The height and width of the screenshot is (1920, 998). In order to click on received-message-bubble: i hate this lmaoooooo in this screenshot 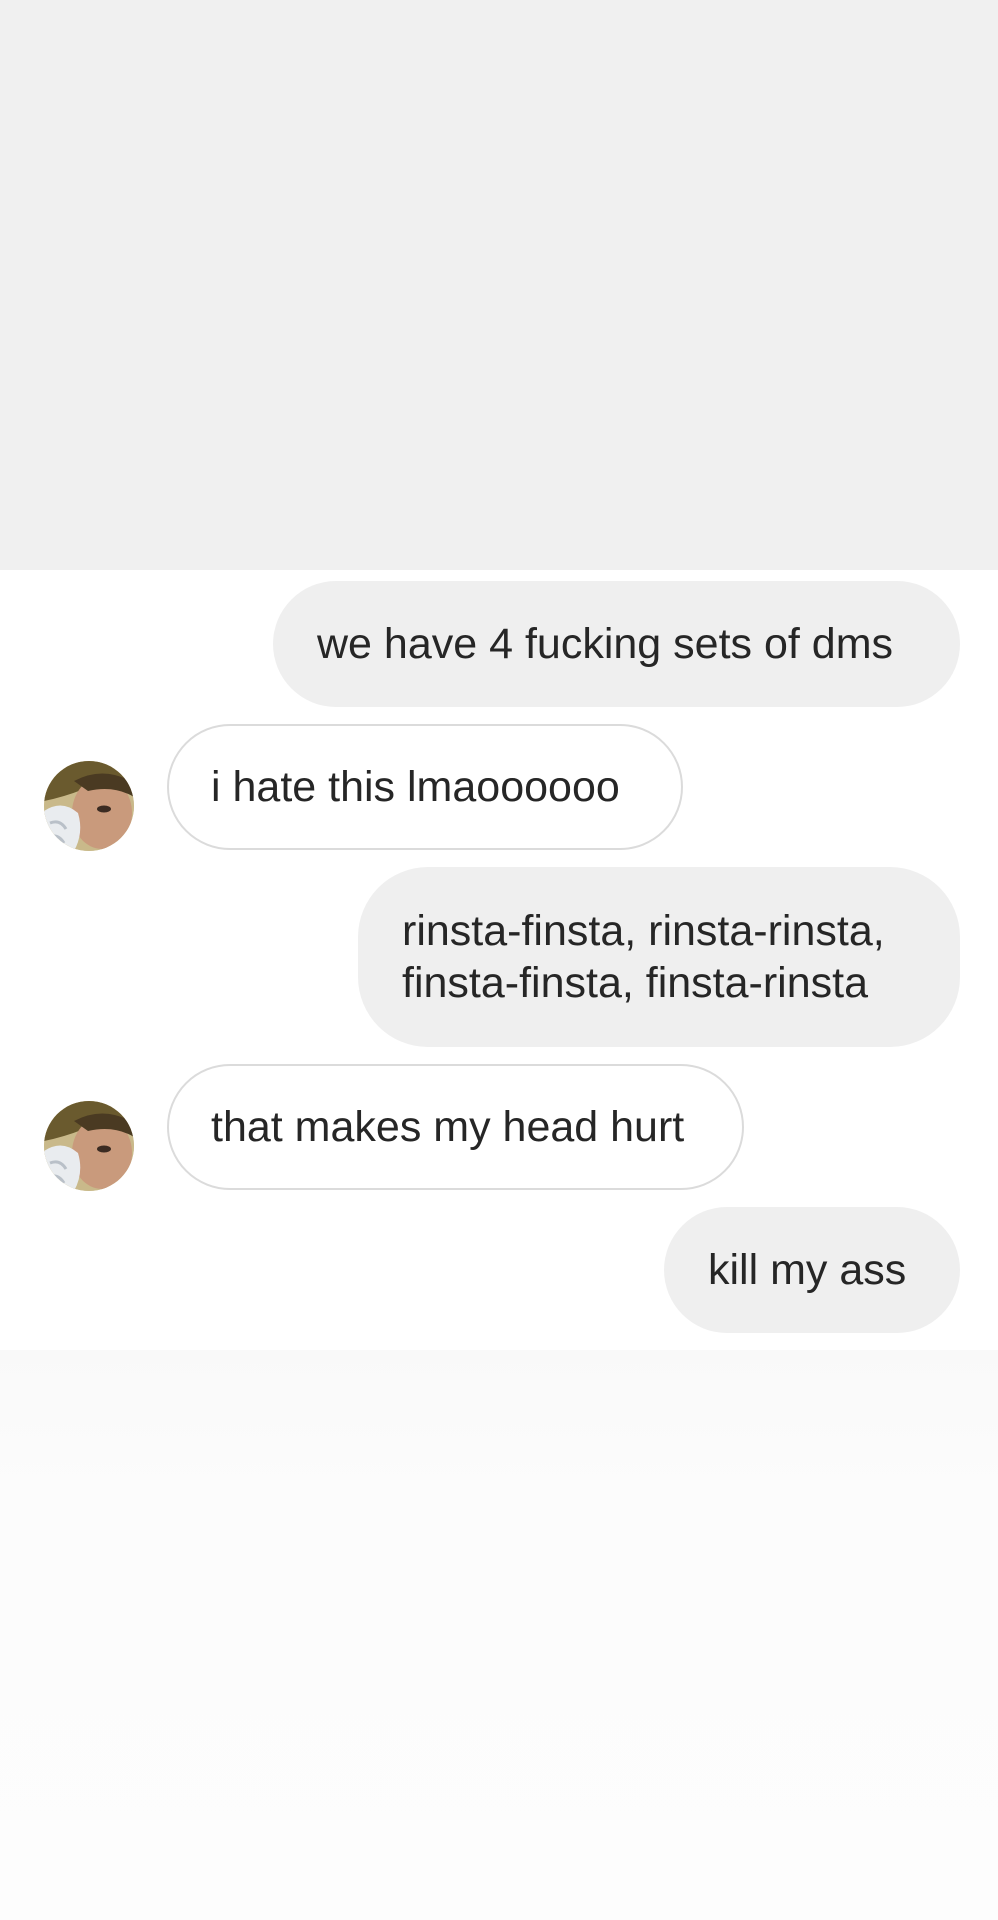, I will do `click(425, 787)`.